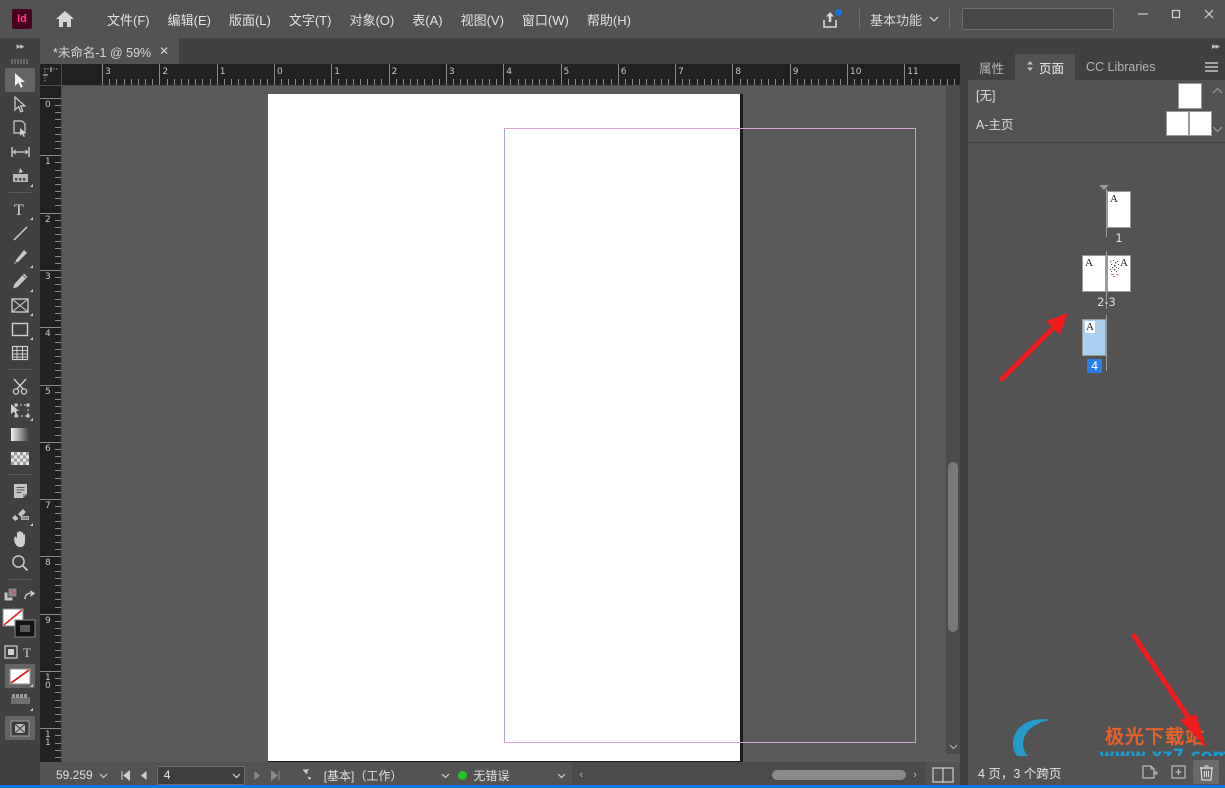  What do you see at coordinates (1119, 238) in the screenshot?
I see `spread-label-1: 1` at bounding box center [1119, 238].